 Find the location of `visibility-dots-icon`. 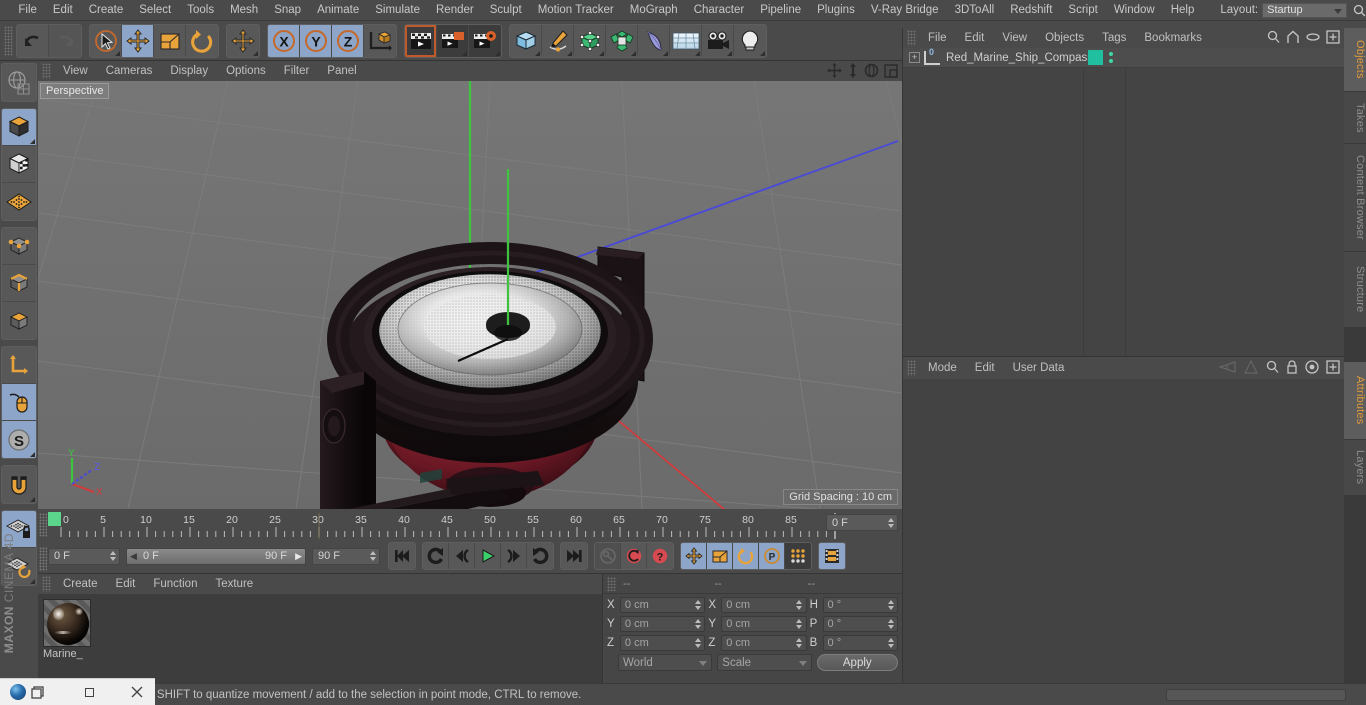

visibility-dots-icon is located at coordinates (1111, 57).